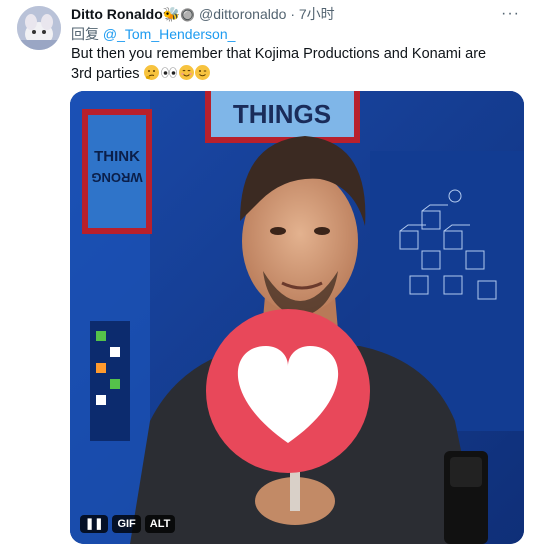  I want to click on pause-button: ❚❚, so click(94, 524).